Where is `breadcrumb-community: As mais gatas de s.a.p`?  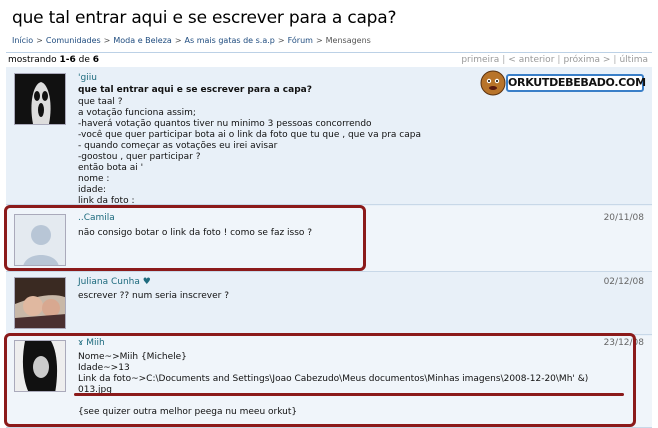
breadcrumb-community: As mais gatas de s.a.p is located at coordinates (230, 40).